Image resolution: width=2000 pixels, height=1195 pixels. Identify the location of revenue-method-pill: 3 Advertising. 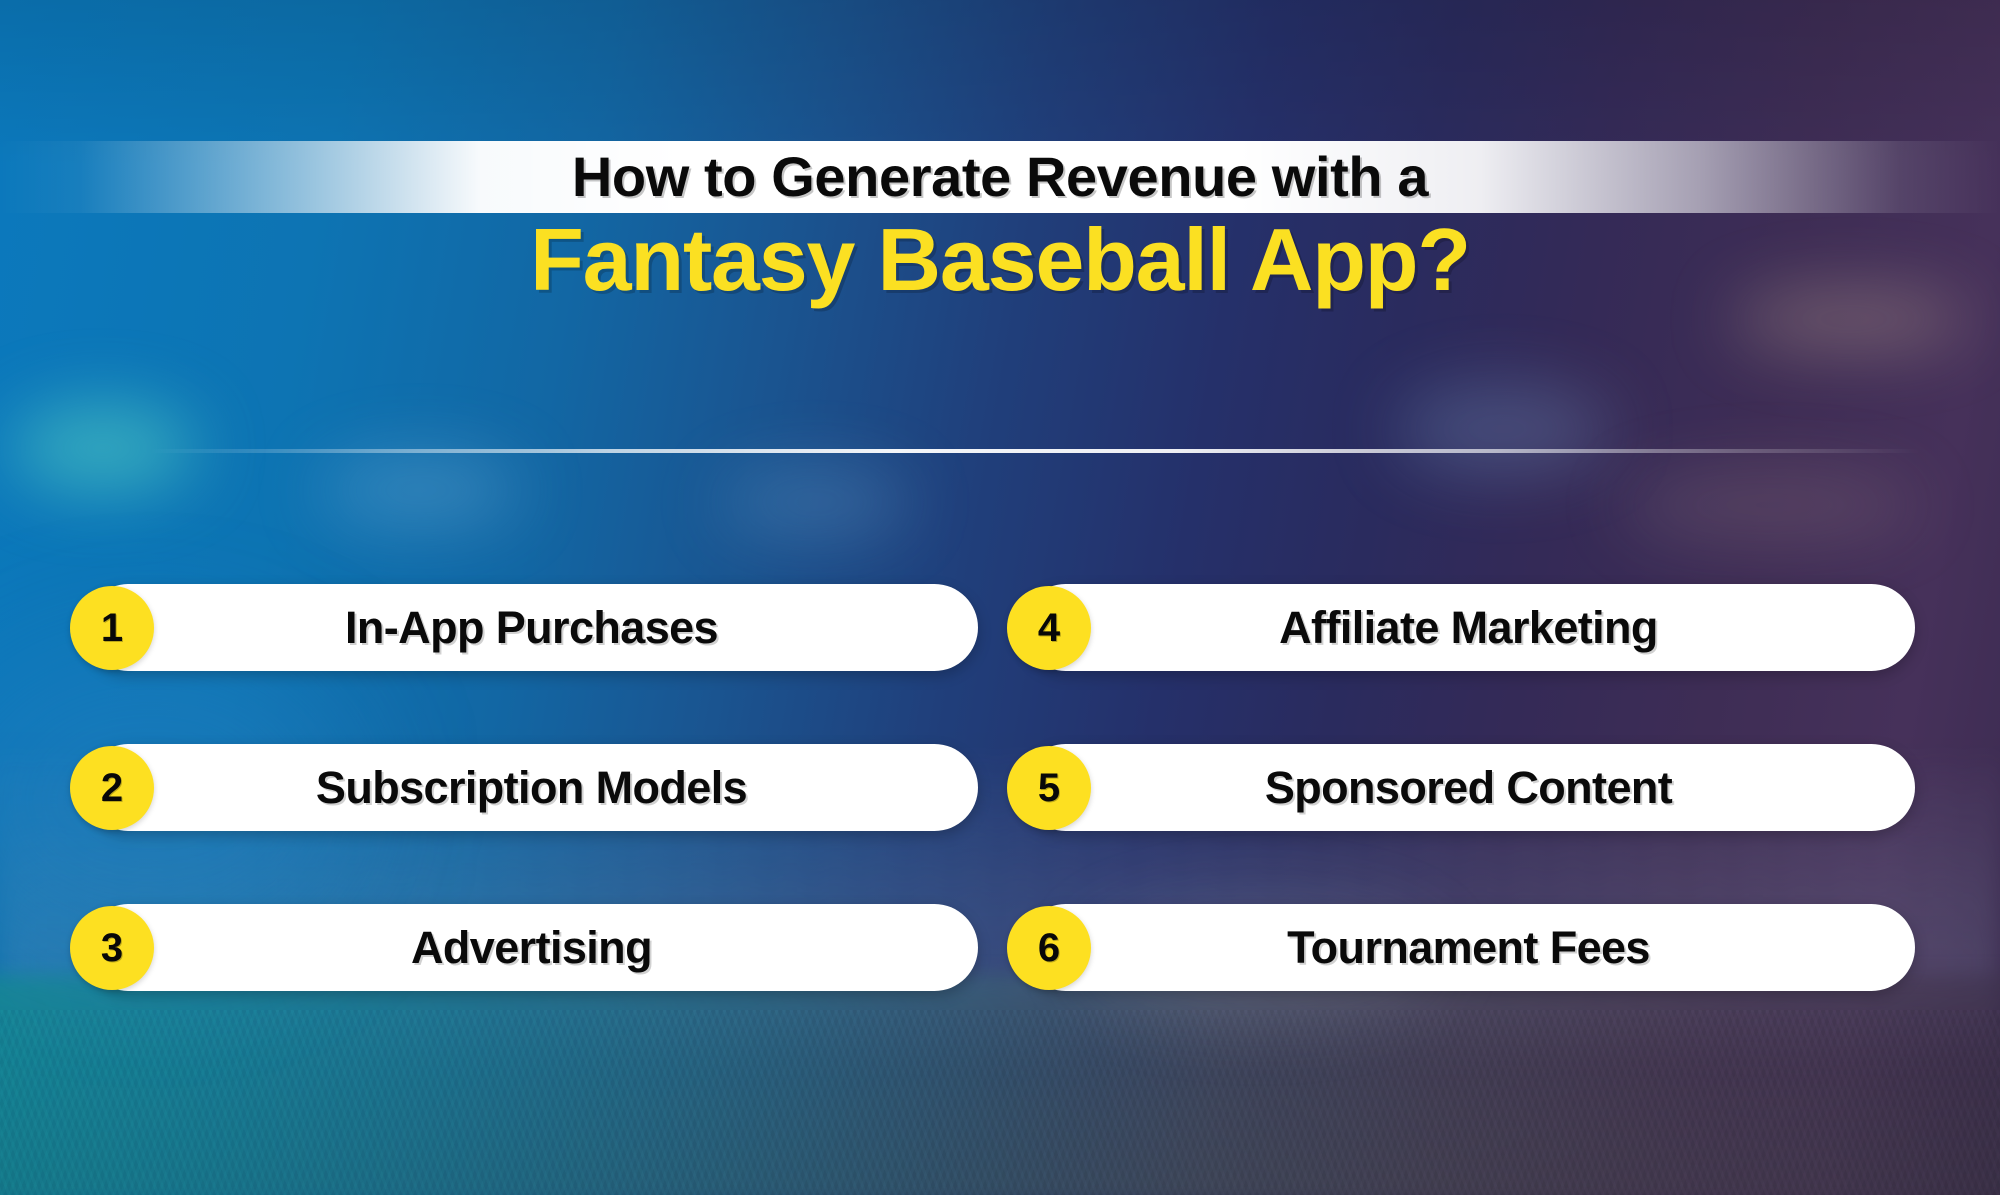
(524, 947).